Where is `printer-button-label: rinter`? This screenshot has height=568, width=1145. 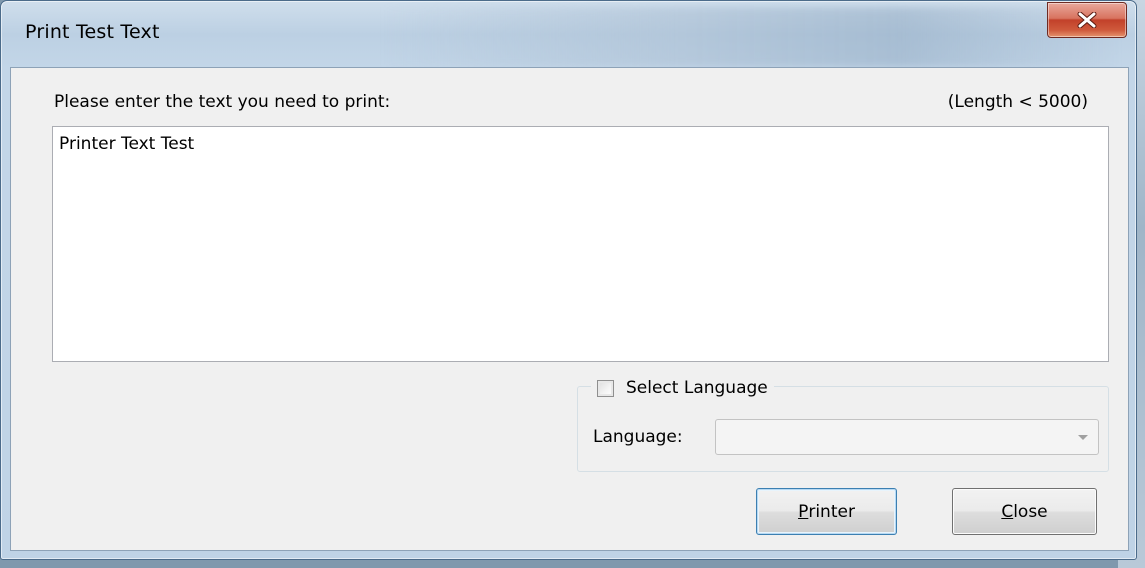
printer-button-label: rinter is located at coordinates (831, 511).